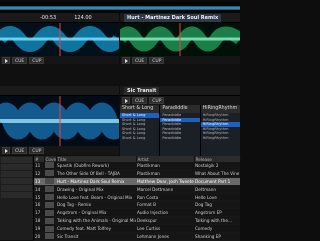 The height and width of the screenshot is (241, 320). What do you see at coordinates (140, 60) in the screenshot?
I see `deck-b-cue-button: CUE` at bounding box center [140, 60].